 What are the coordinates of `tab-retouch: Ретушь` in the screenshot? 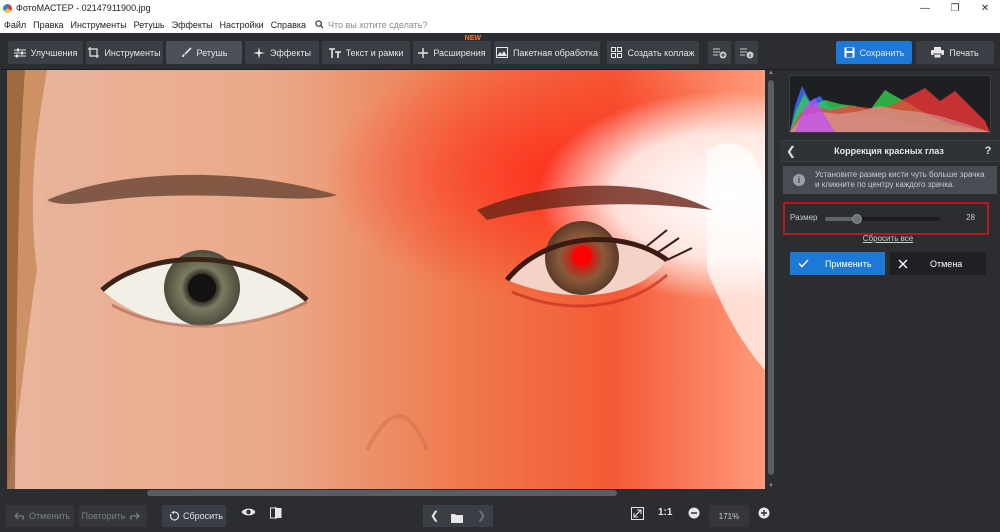 It's located at (204, 52).